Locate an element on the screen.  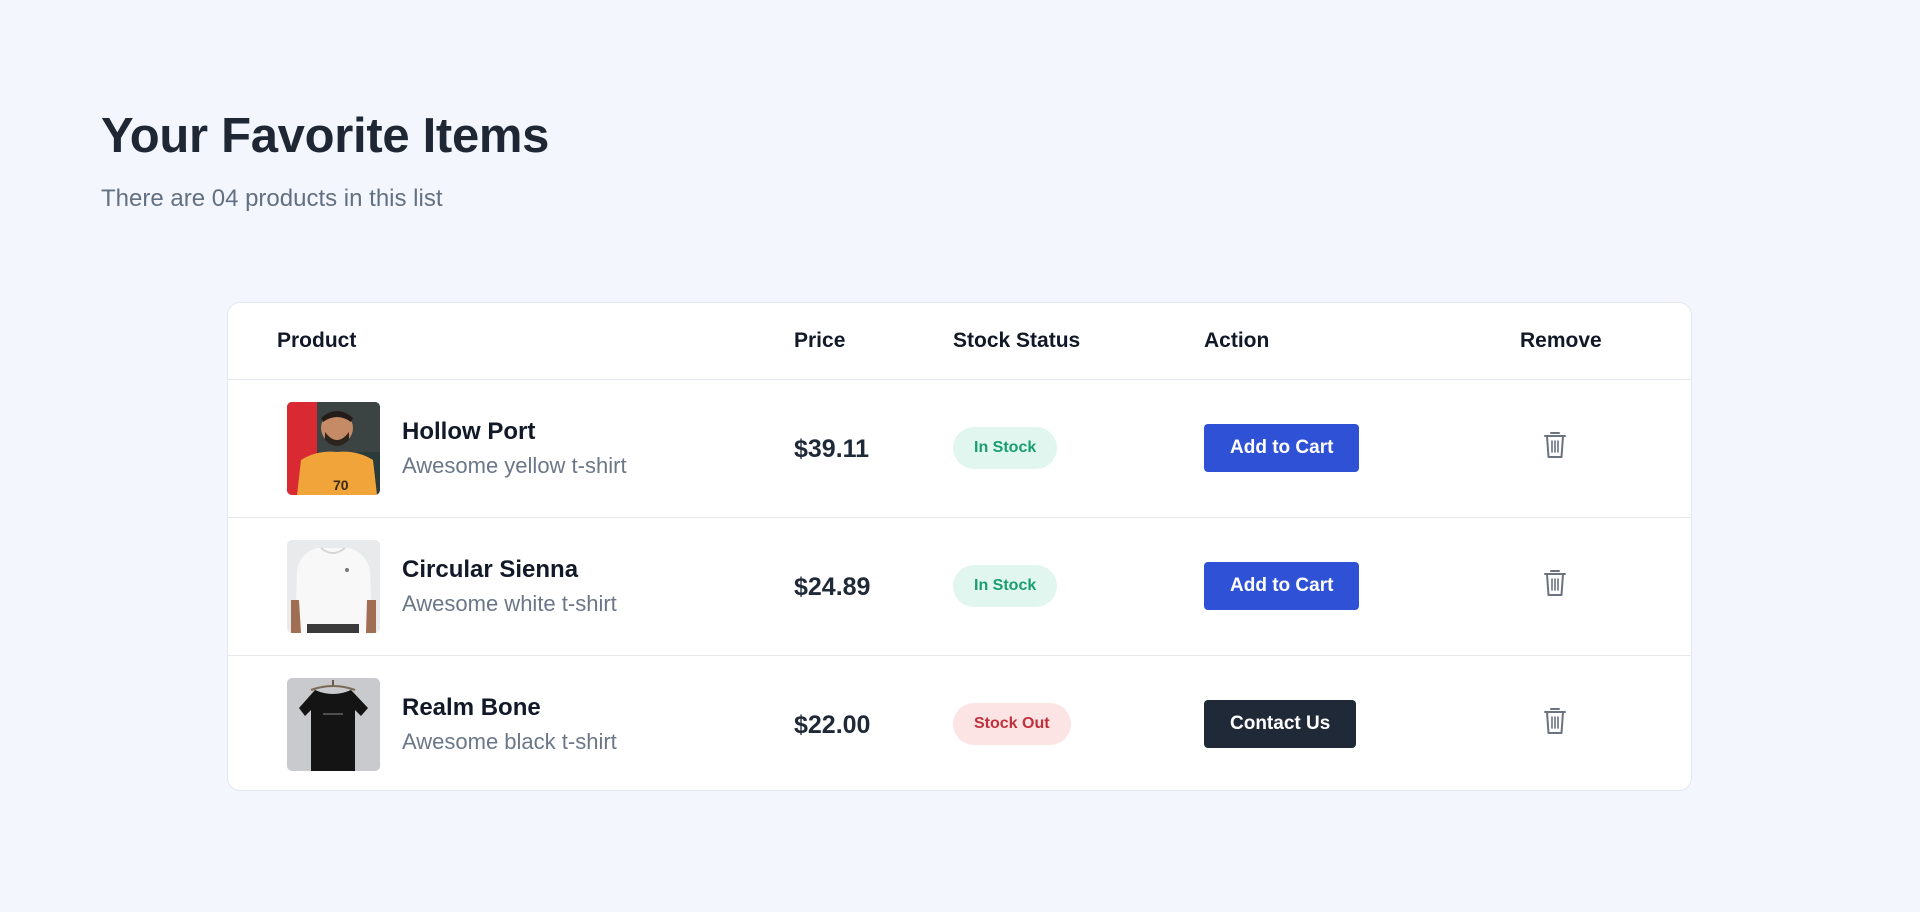
table-header: Product Price Stock Status Action Remove is located at coordinates (959, 341).